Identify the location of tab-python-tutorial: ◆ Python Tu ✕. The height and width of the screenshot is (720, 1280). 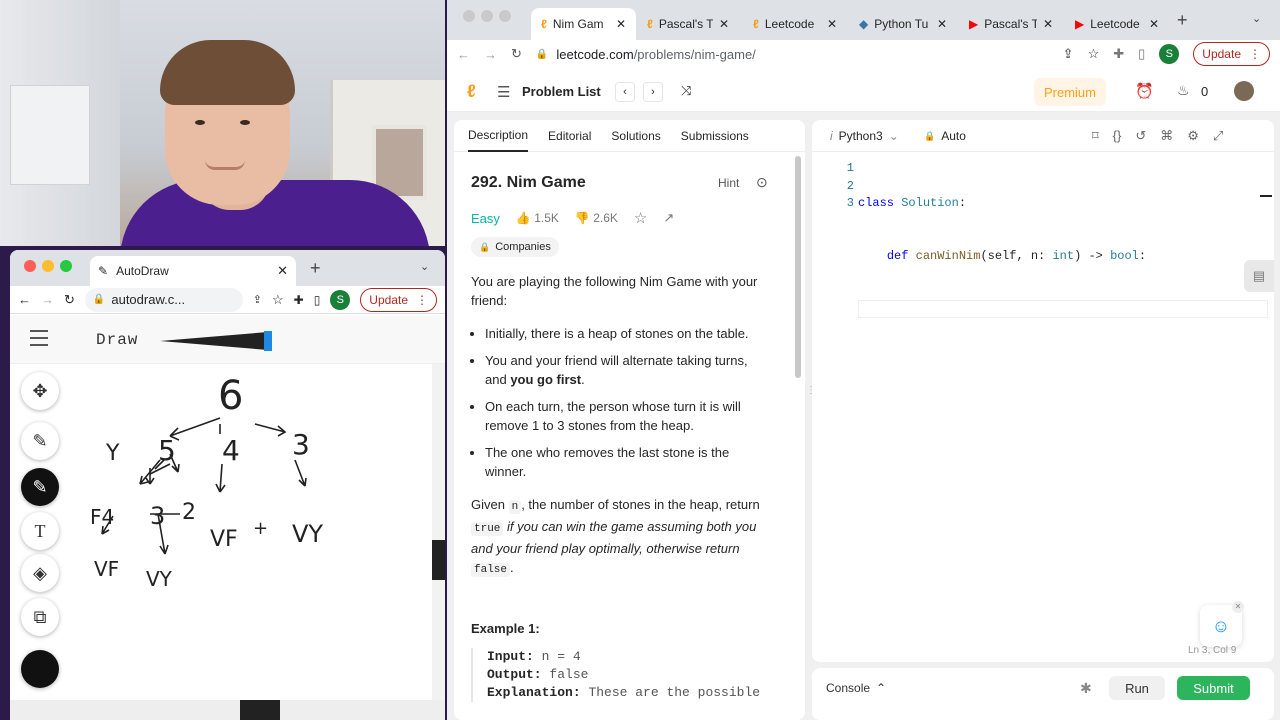
(903, 24).